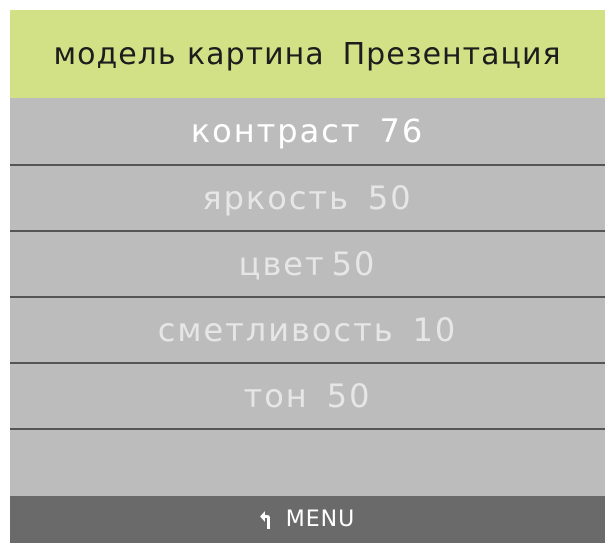  What do you see at coordinates (307, 463) in the screenshot?
I see `empty-row` at bounding box center [307, 463].